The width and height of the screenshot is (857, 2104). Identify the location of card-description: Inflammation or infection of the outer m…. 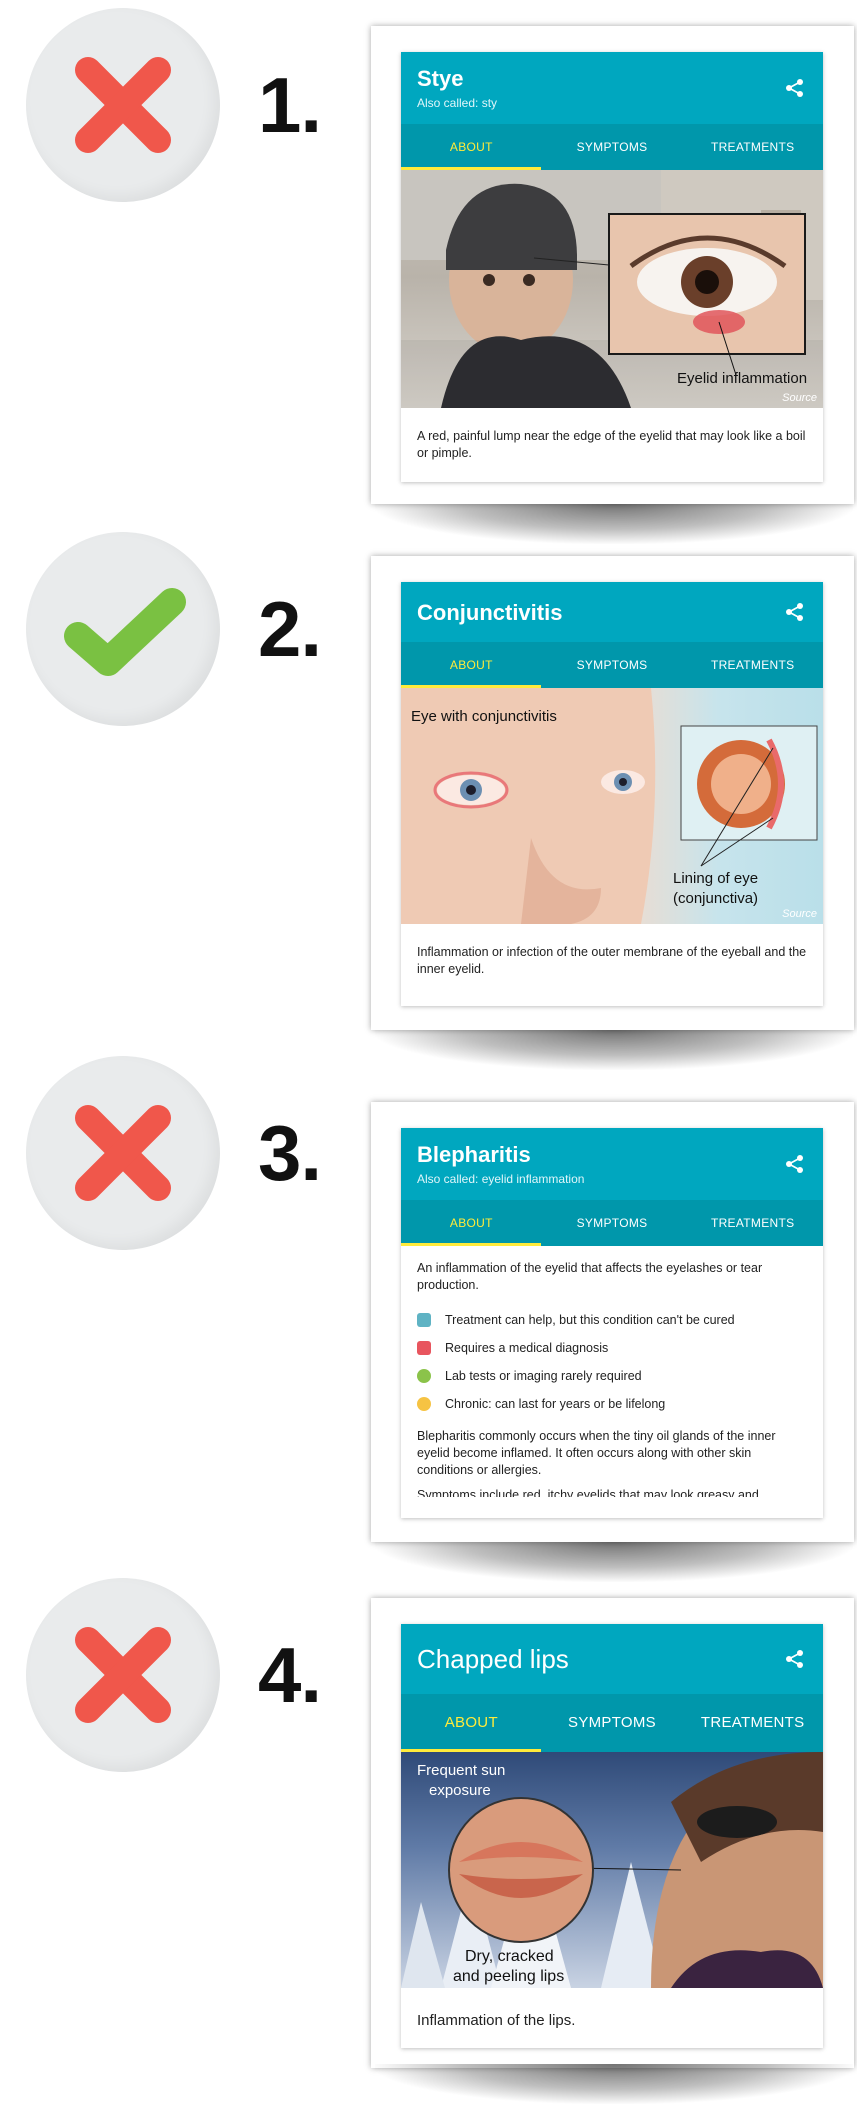
(612, 960).